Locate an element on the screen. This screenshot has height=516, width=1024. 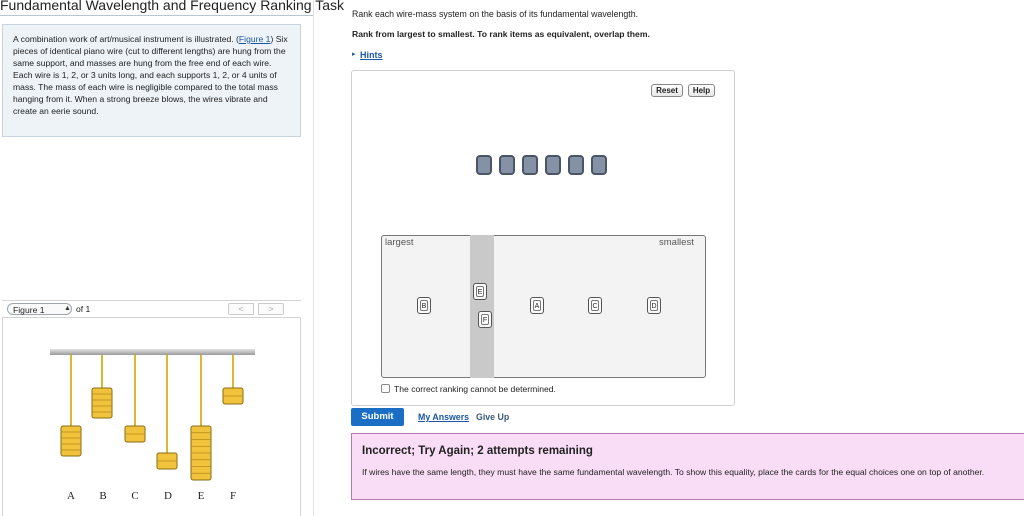
rank-card-a: A is located at coordinates (537, 305).